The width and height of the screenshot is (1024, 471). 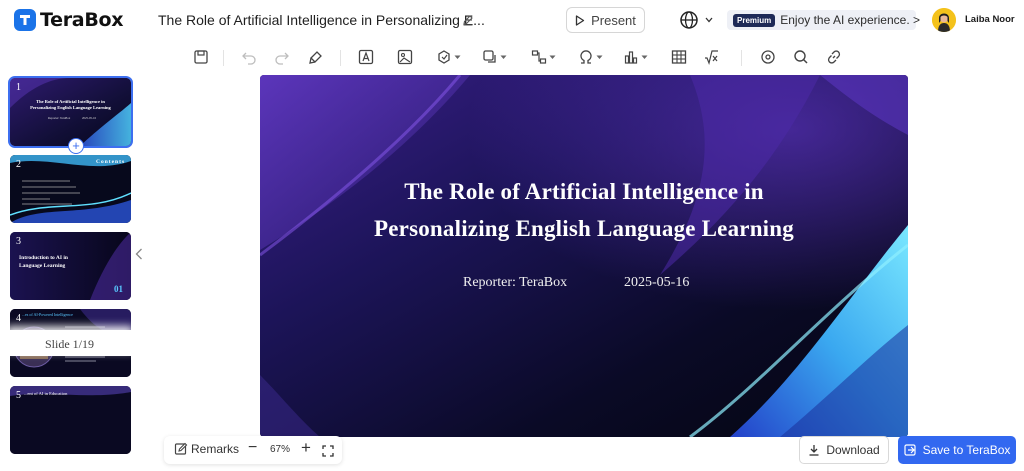 What do you see at coordinates (328, 453) in the screenshot?
I see `fullscreen-icon` at bounding box center [328, 453].